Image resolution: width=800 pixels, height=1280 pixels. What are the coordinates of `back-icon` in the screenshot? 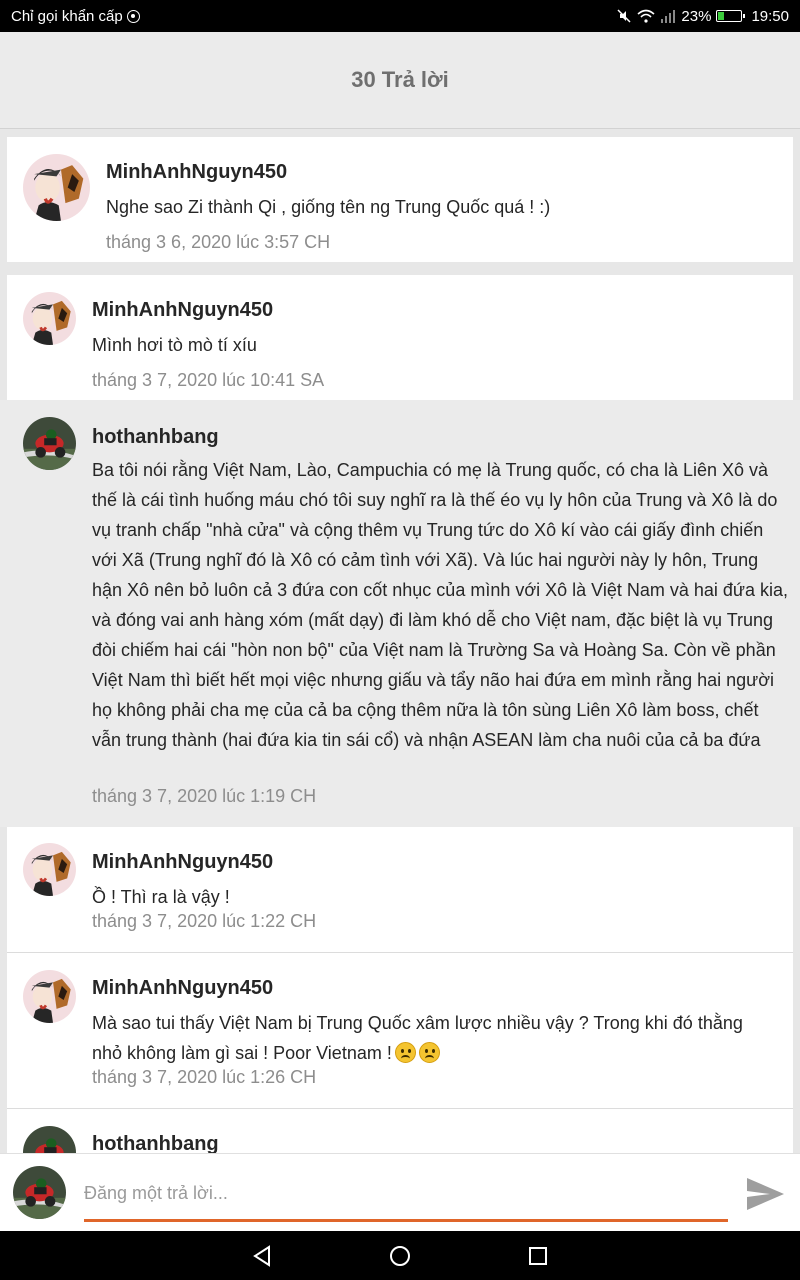 It's located at (262, 1256).